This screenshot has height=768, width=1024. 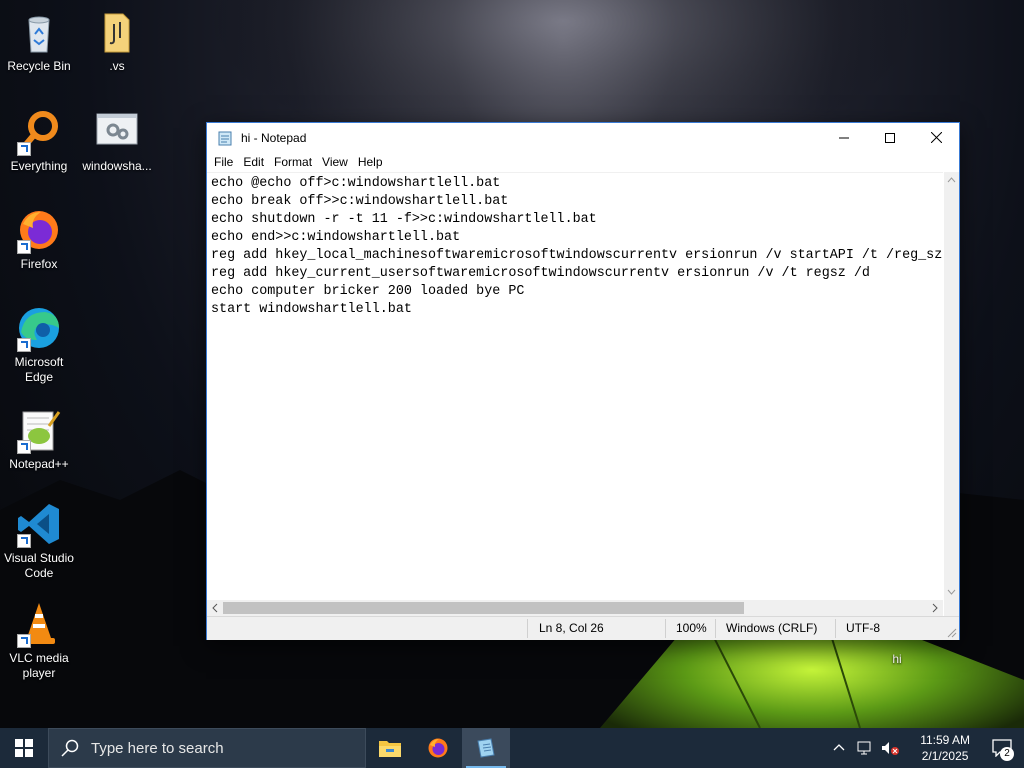 I want to click on file-explorer-icon, so click(x=390, y=749).